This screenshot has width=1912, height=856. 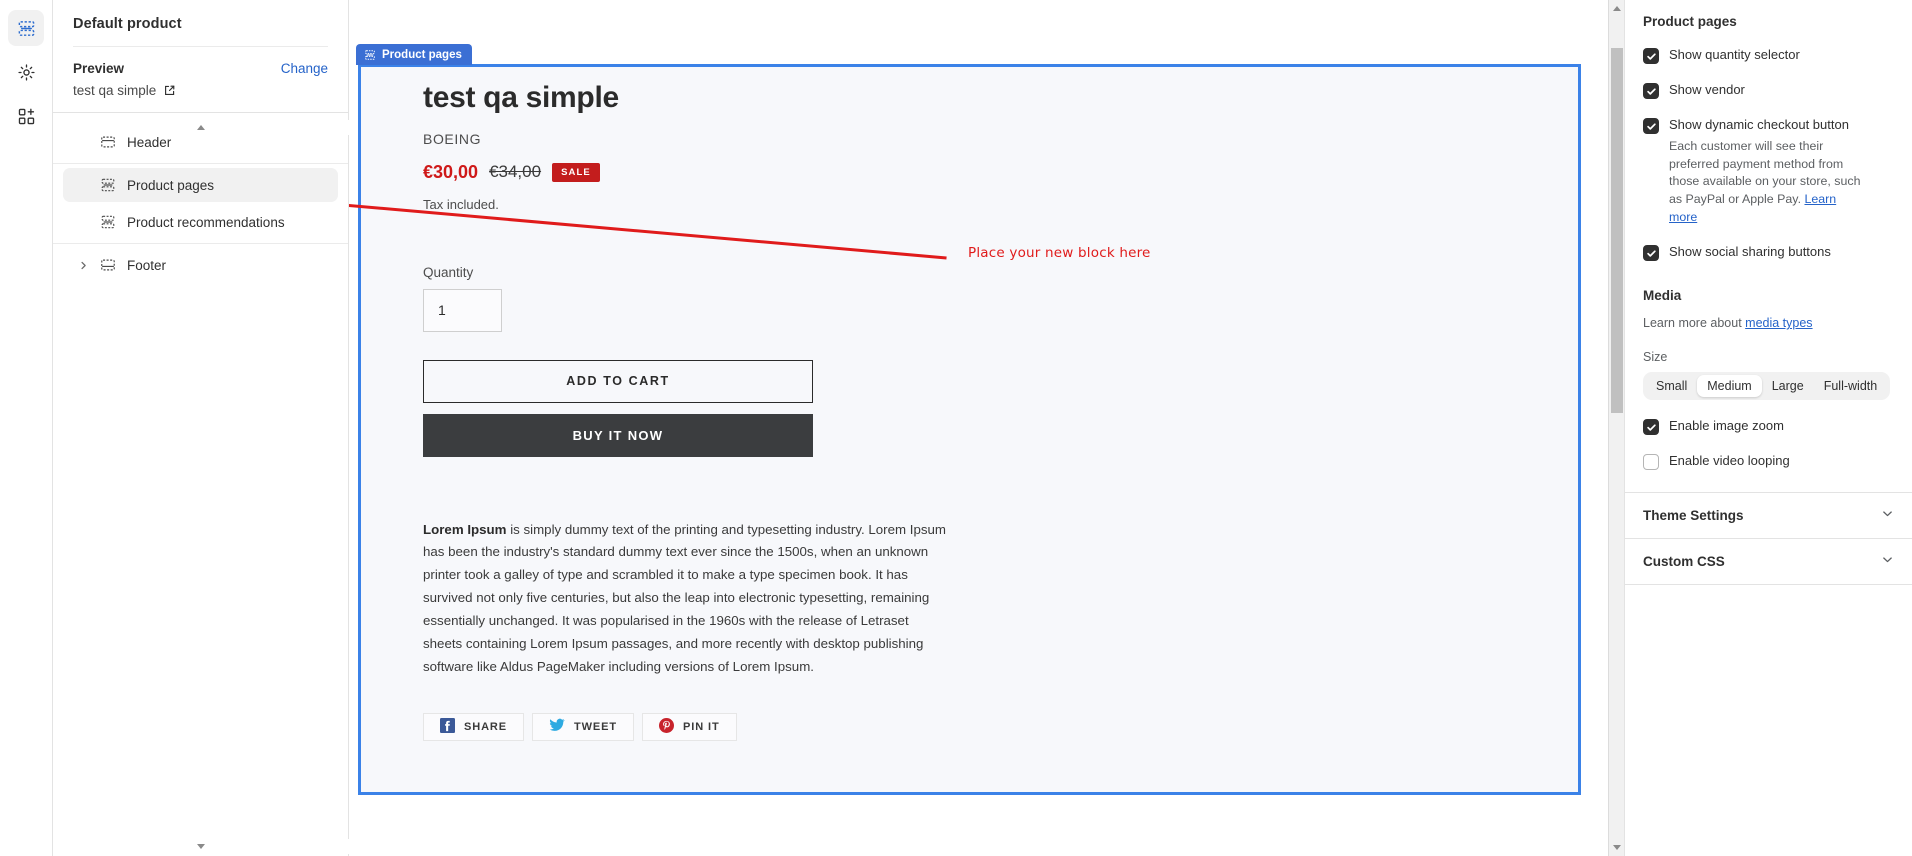 What do you see at coordinates (169, 90) in the screenshot?
I see `external-link-icon` at bounding box center [169, 90].